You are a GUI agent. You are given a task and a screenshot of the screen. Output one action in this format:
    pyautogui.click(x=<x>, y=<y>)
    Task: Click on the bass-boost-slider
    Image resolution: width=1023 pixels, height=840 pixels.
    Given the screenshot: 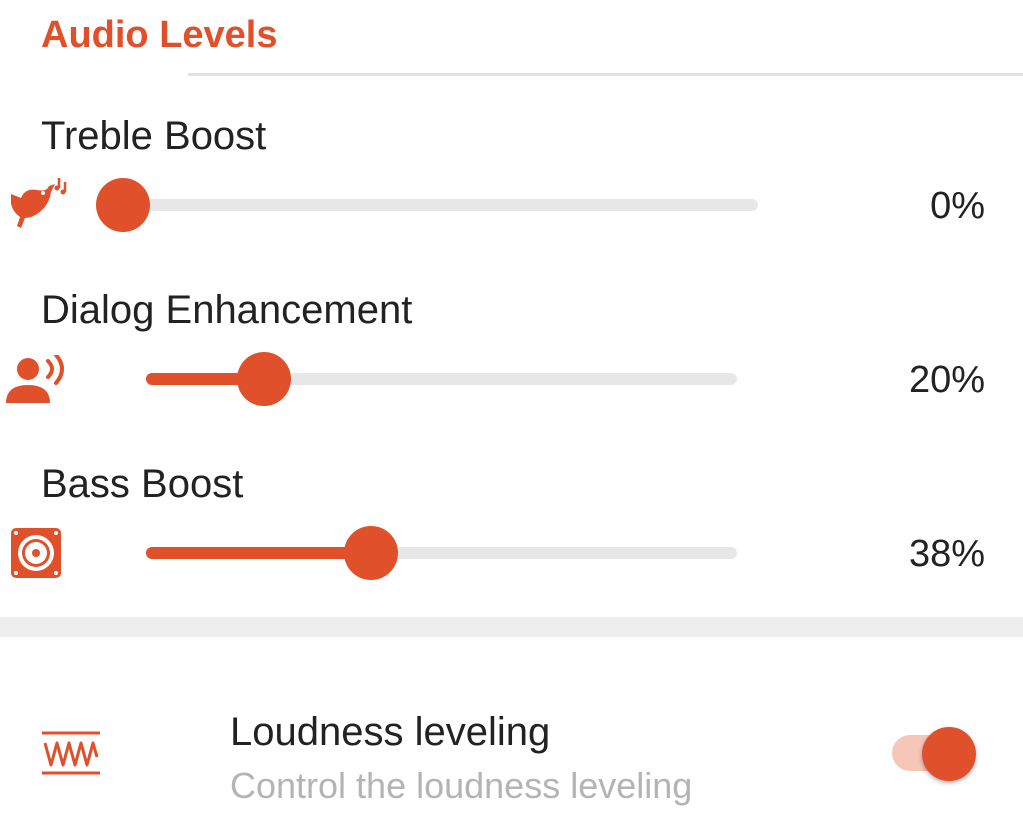 What is the action you would take?
    pyautogui.click(x=441, y=553)
    